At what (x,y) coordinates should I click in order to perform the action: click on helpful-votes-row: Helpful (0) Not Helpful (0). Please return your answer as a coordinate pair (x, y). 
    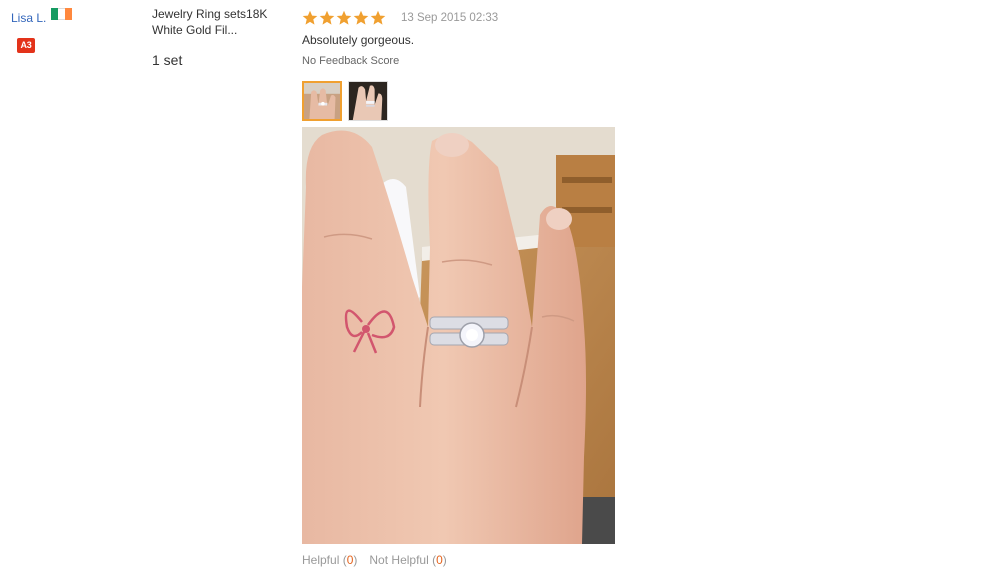
    Looking at the image, I should click on (374, 560).